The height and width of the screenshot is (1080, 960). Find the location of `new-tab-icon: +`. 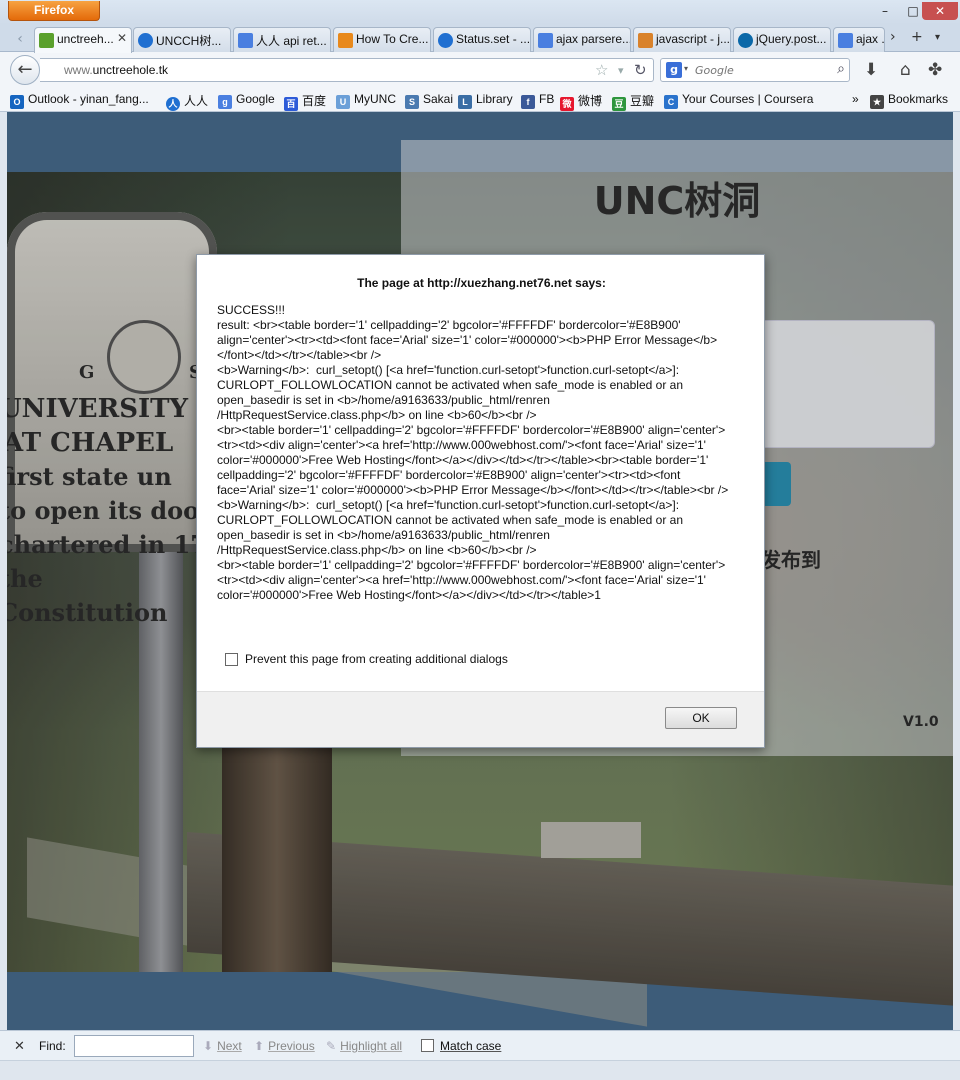

new-tab-icon: + is located at coordinates (917, 37).